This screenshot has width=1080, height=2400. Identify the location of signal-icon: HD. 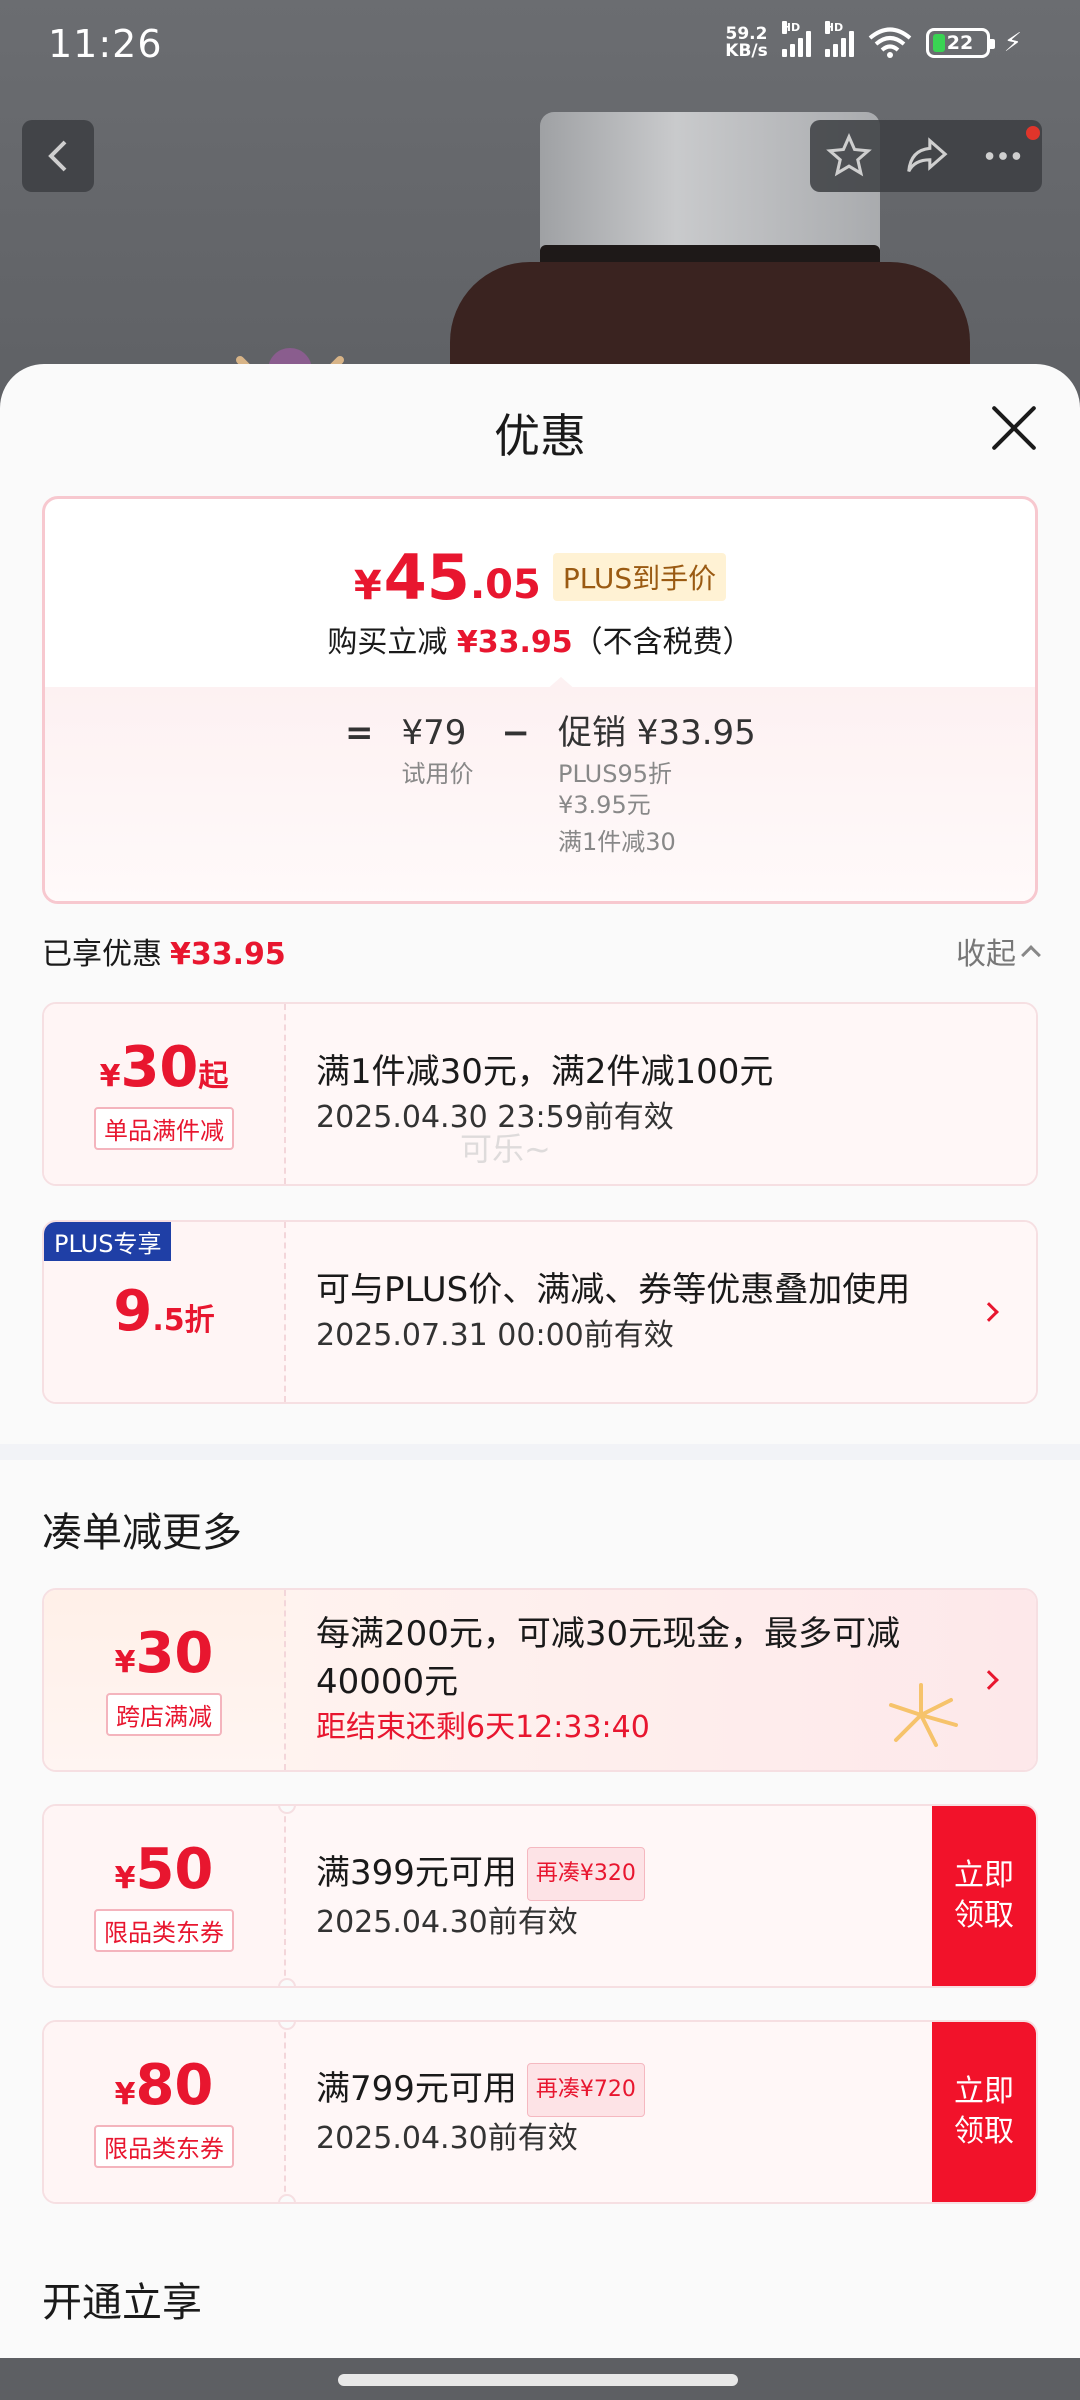
(796, 39).